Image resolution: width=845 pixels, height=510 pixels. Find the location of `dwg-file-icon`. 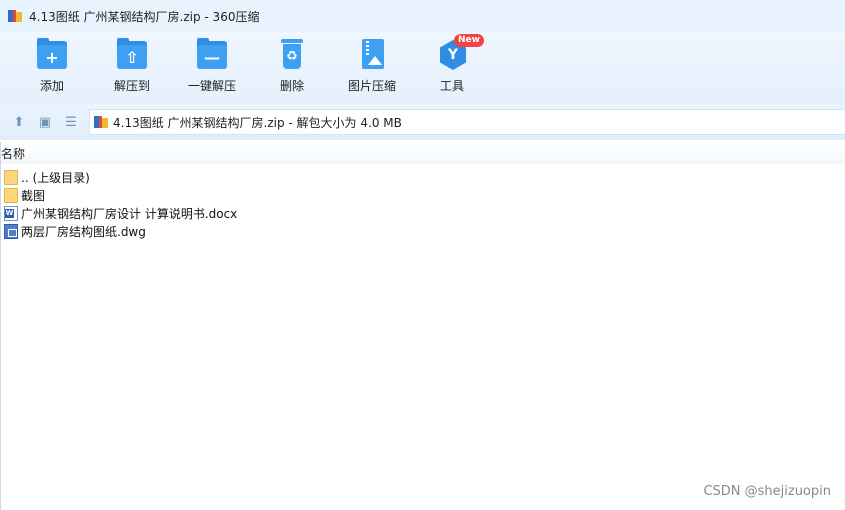

dwg-file-icon is located at coordinates (11, 231).